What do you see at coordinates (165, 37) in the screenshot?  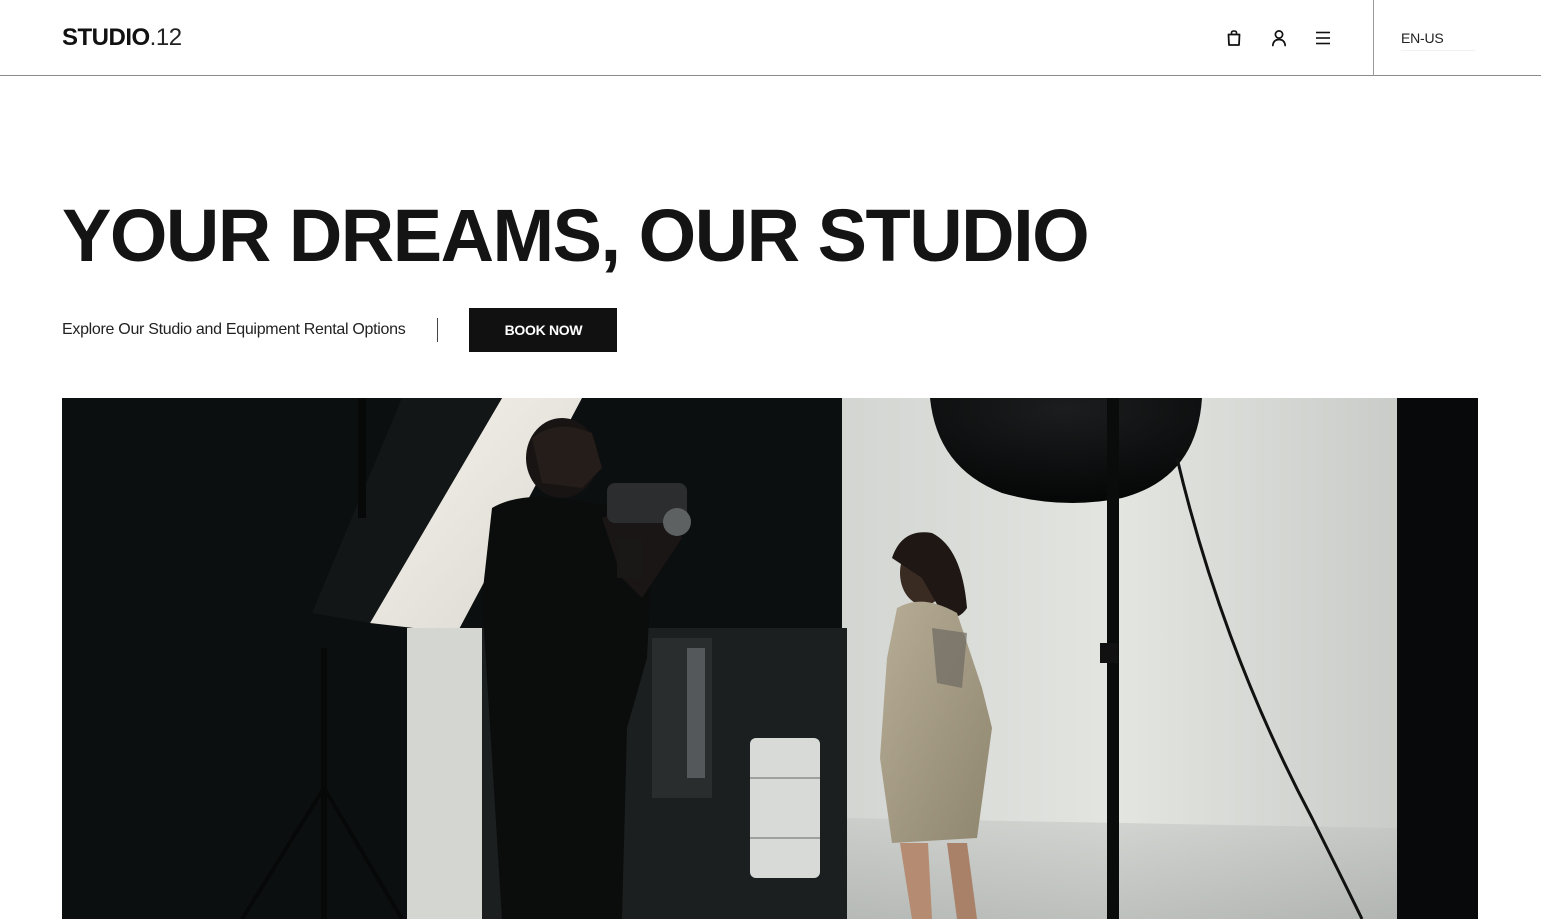 I see `logo-text-light: .12` at bounding box center [165, 37].